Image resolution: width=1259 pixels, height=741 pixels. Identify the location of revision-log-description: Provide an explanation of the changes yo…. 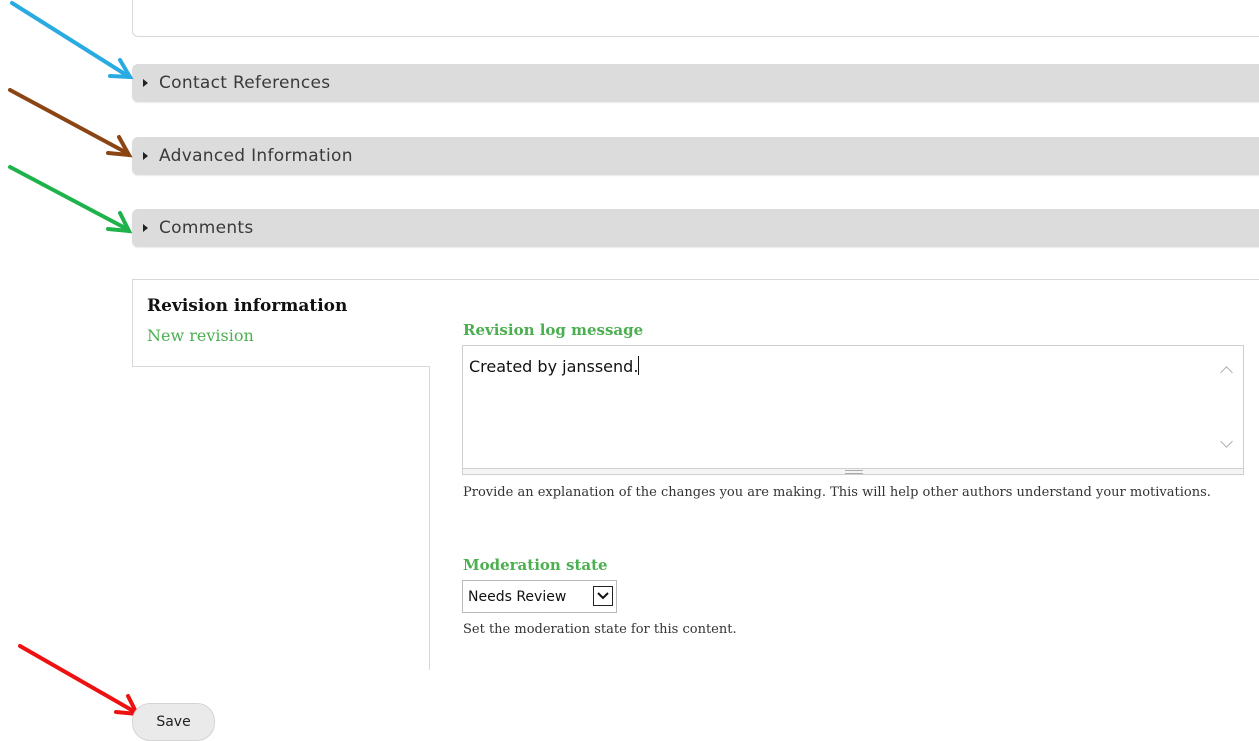
(837, 492).